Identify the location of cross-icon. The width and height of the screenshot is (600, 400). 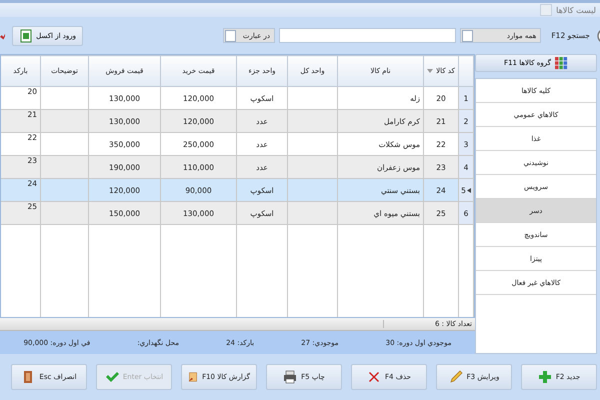
(374, 377).